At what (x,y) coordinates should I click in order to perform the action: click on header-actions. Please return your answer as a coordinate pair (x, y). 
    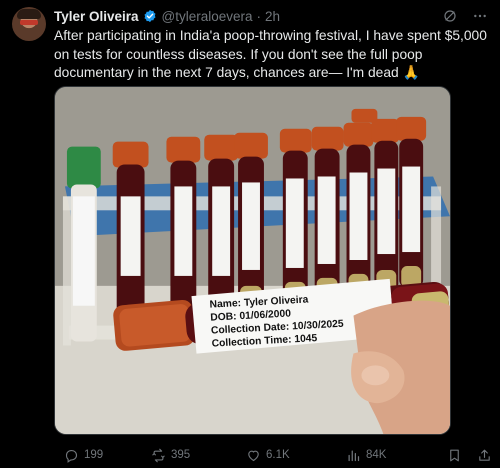
    Looking at the image, I should click on (465, 16).